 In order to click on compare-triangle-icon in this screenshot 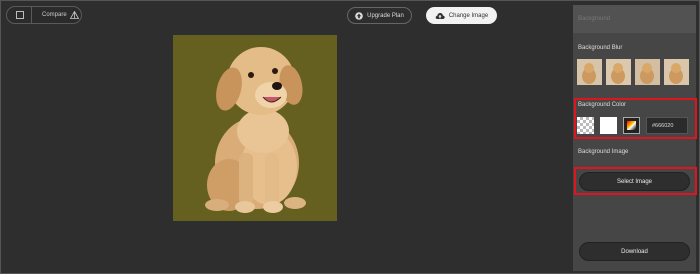, I will do `click(74, 15)`.